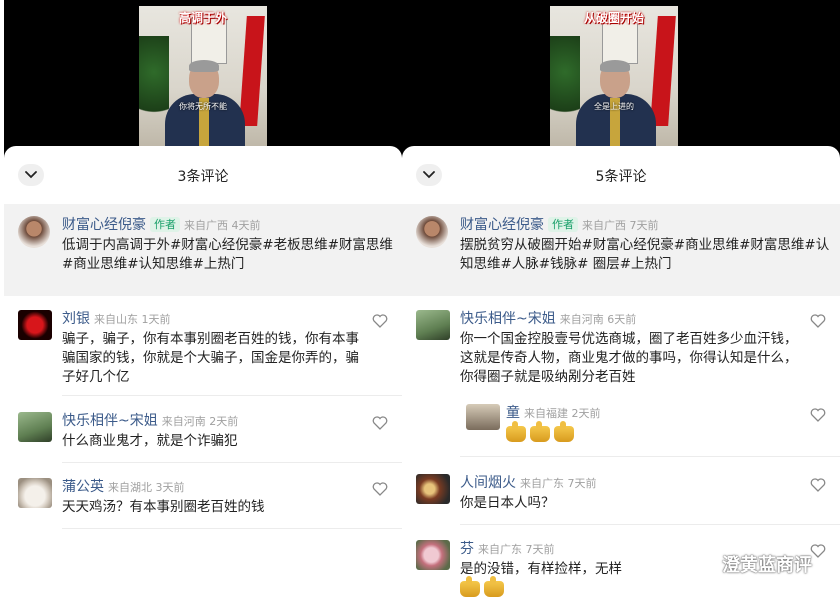 The height and width of the screenshot is (605, 840). Describe the element at coordinates (203, 76) in the screenshot. I see `video-thumbnail: 高调于外 你将无所不能` at that location.